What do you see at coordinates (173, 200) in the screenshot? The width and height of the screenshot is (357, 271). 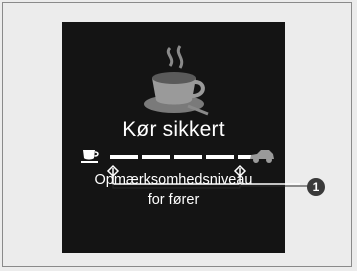 I see `label-line-2: for fører` at bounding box center [173, 200].